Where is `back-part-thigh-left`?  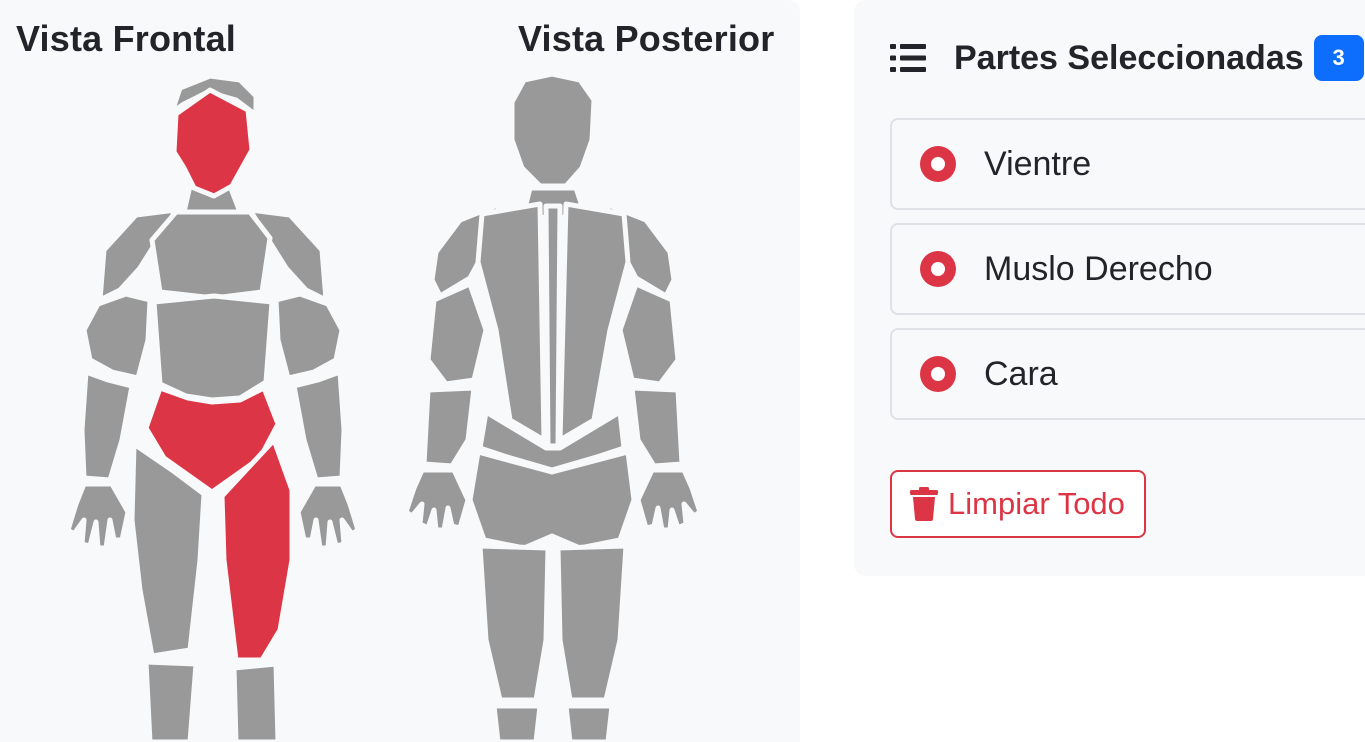 back-part-thigh-left is located at coordinates (514, 623).